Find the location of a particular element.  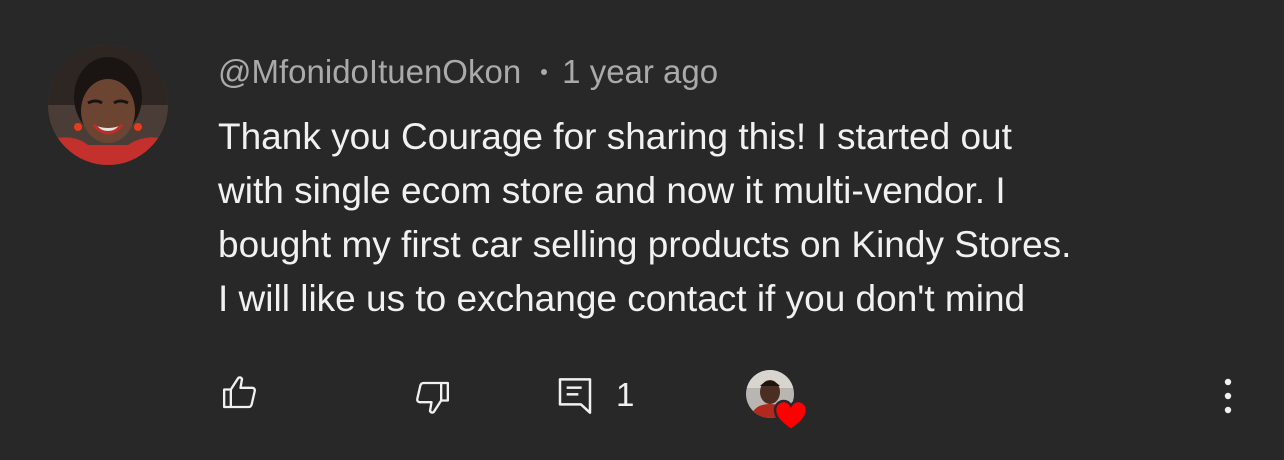

thumbs-up-icon is located at coordinates (239, 392).